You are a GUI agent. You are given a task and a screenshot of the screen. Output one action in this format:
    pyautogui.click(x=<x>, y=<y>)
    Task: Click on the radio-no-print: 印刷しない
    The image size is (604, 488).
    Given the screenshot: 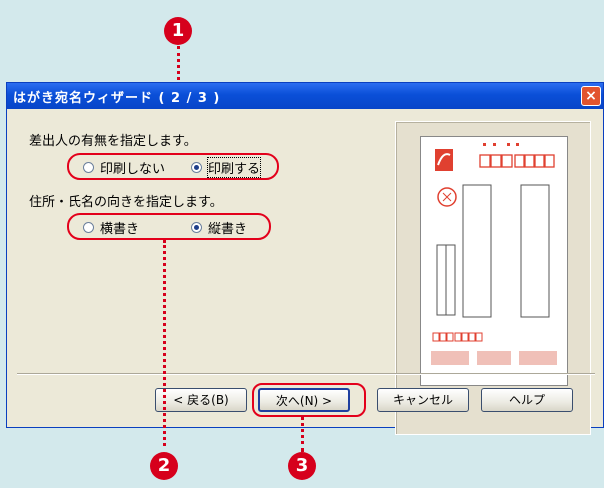 What is the action you would take?
    pyautogui.click(x=124, y=167)
    